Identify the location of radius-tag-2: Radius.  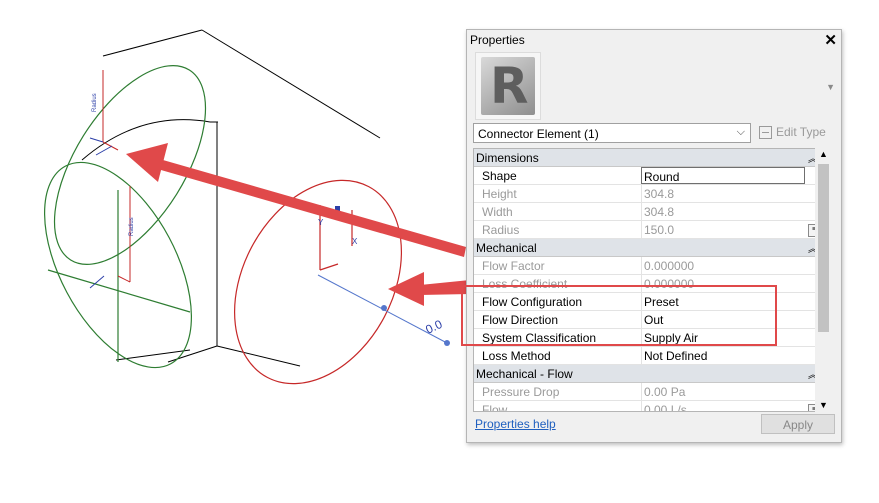
(132, 226).